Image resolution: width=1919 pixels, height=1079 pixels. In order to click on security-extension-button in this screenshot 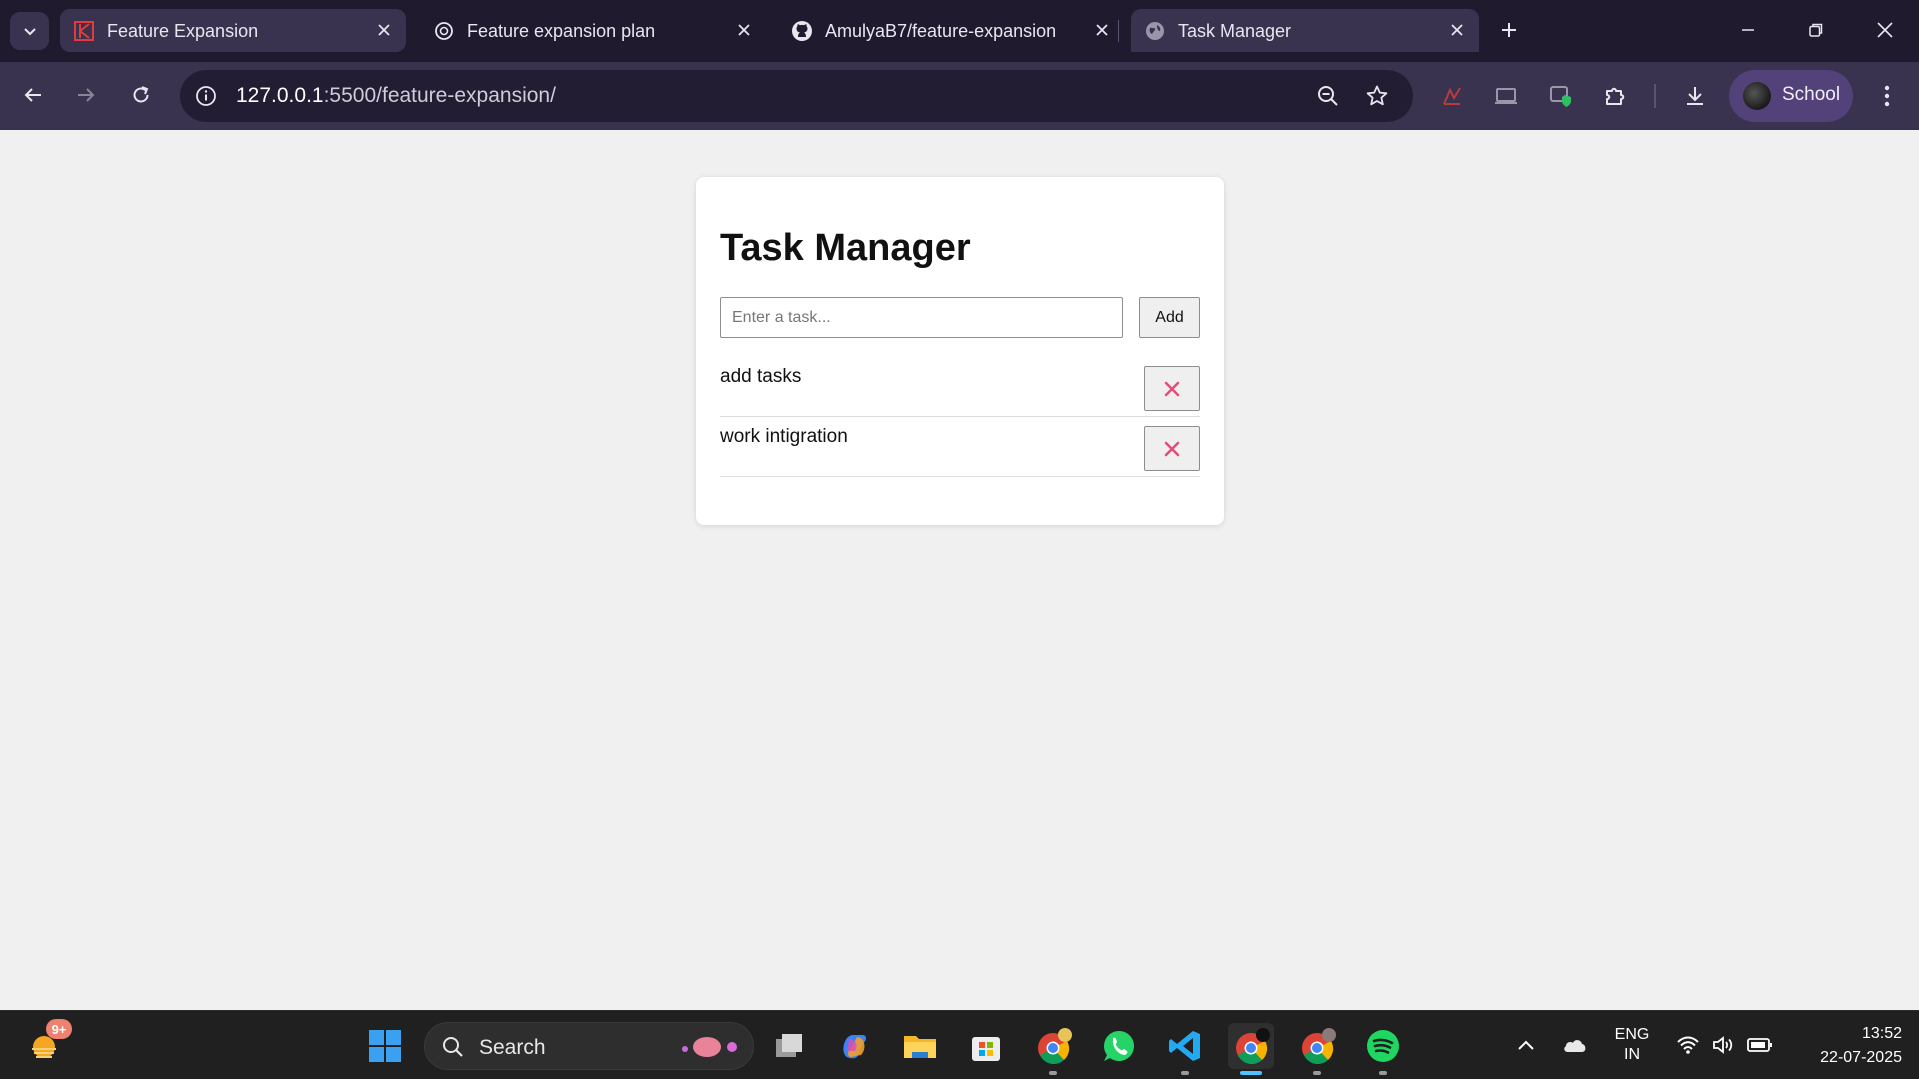, I will do `click(1561, 96)`.